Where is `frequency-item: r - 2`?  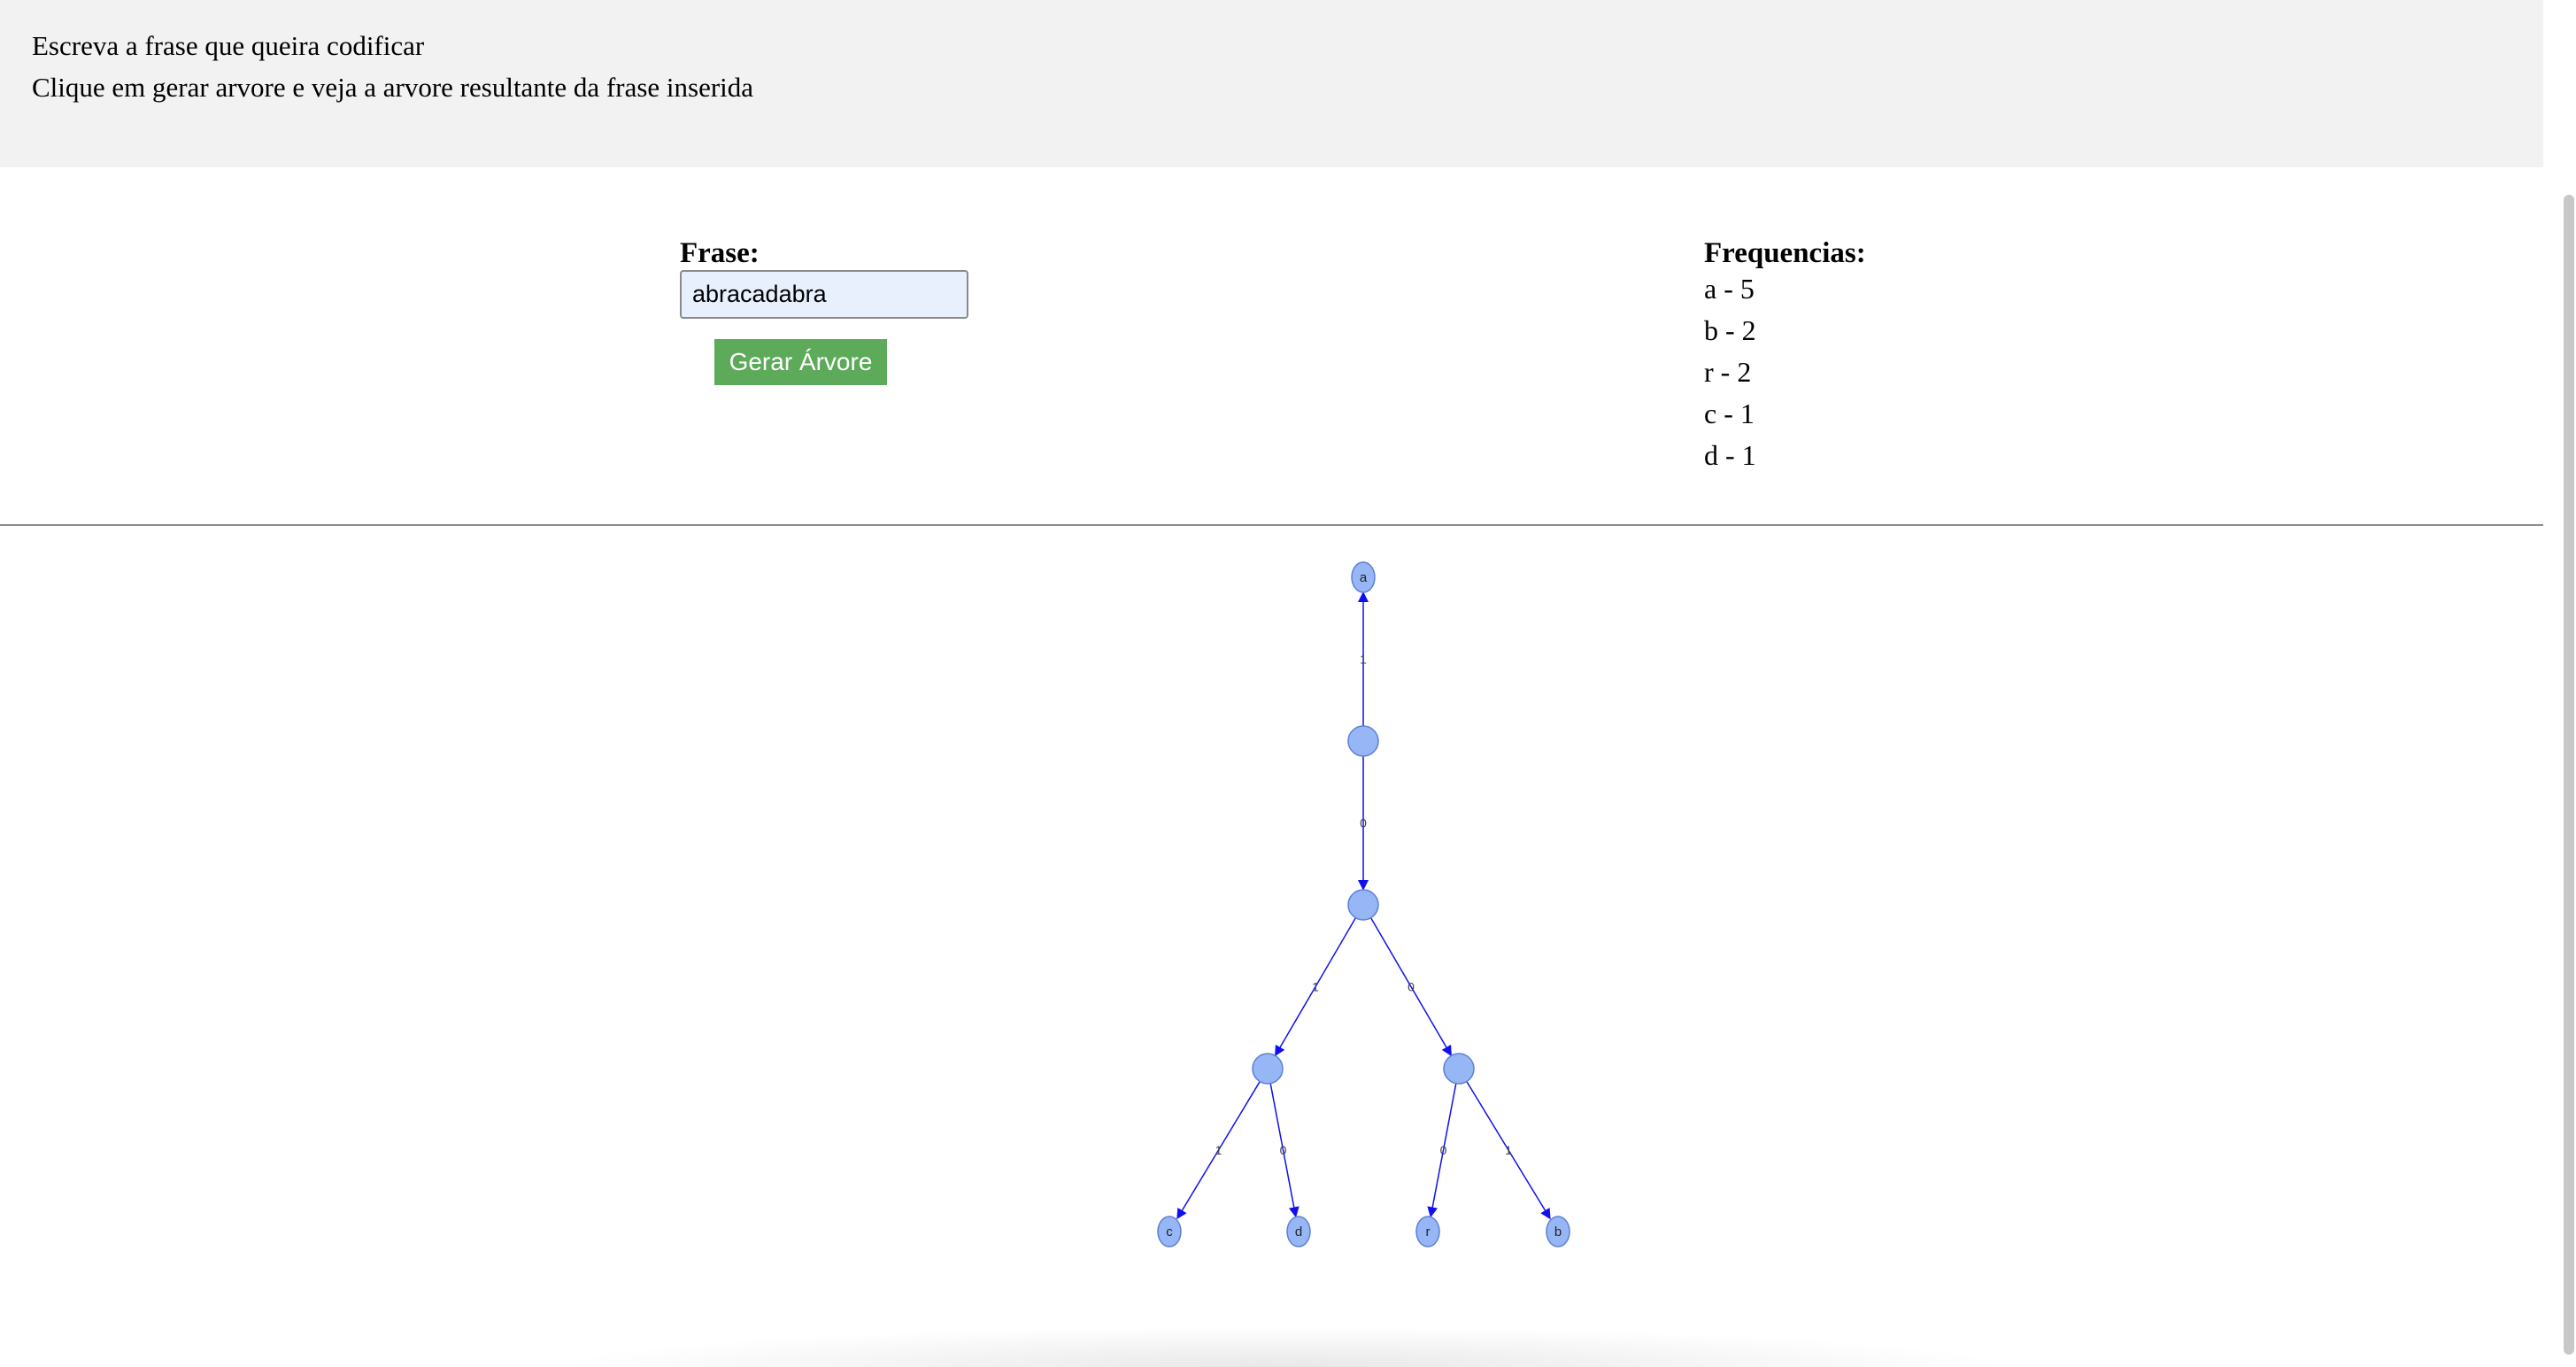
frequency-item: r - 2 is located at coordinates (1728, 372).